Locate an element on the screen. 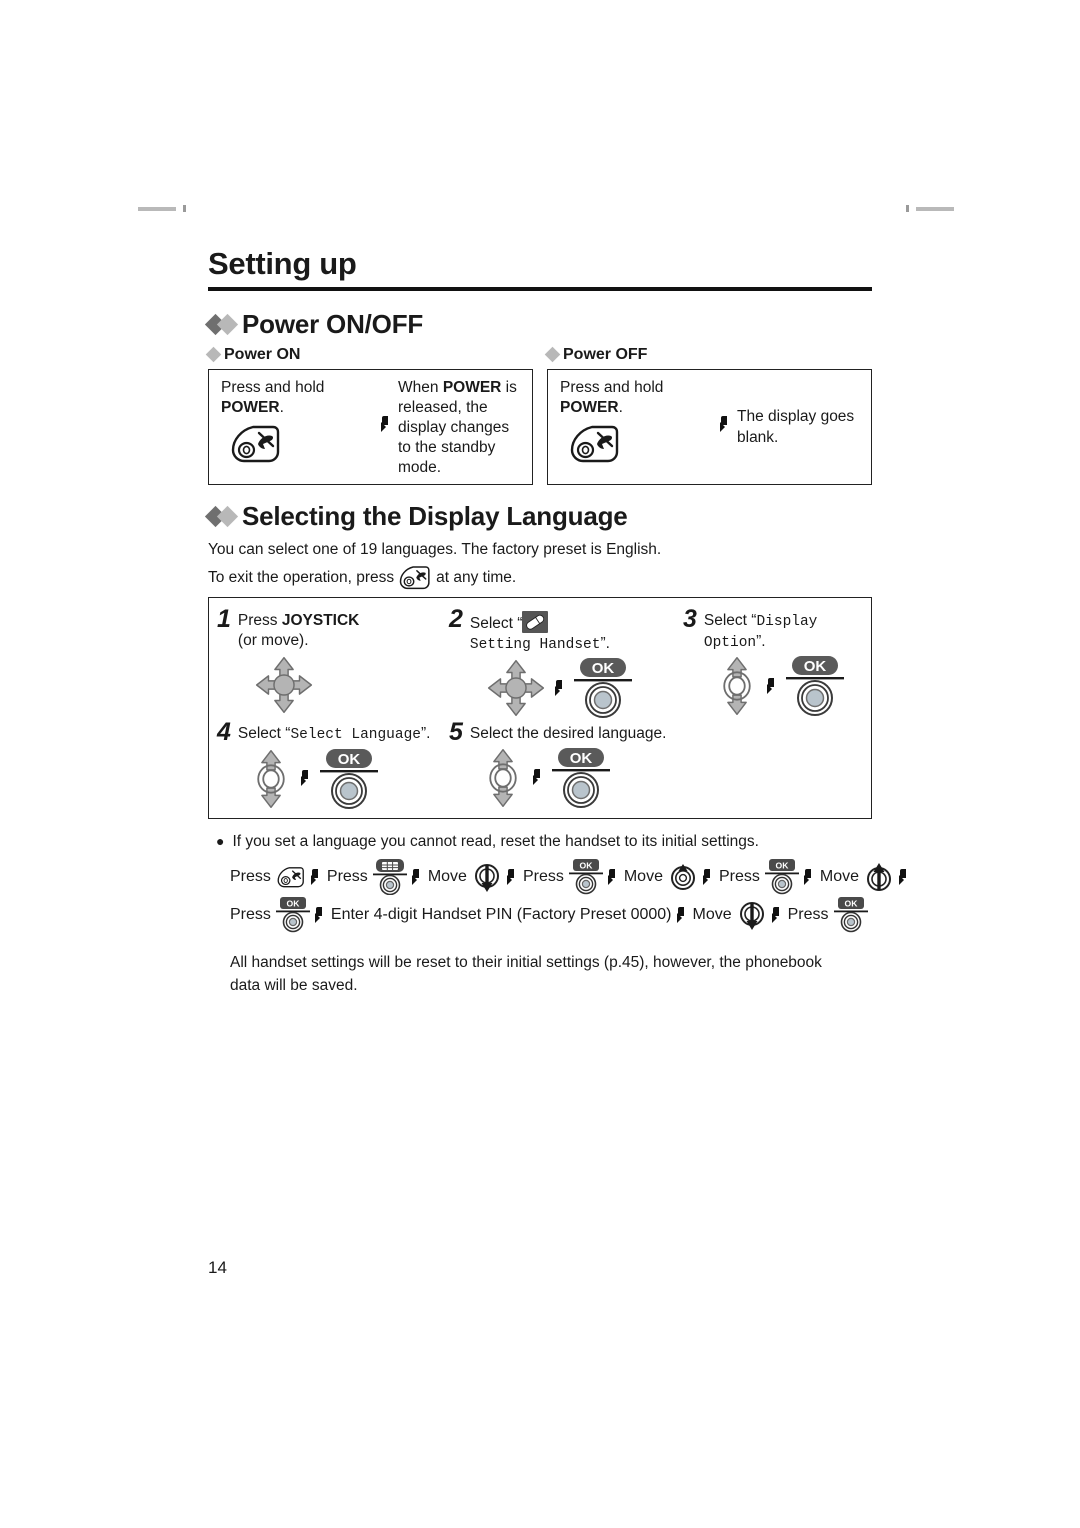 The width and height of the screenshot is (1080, 1528). title-divider is located at coordinates (540, 288).